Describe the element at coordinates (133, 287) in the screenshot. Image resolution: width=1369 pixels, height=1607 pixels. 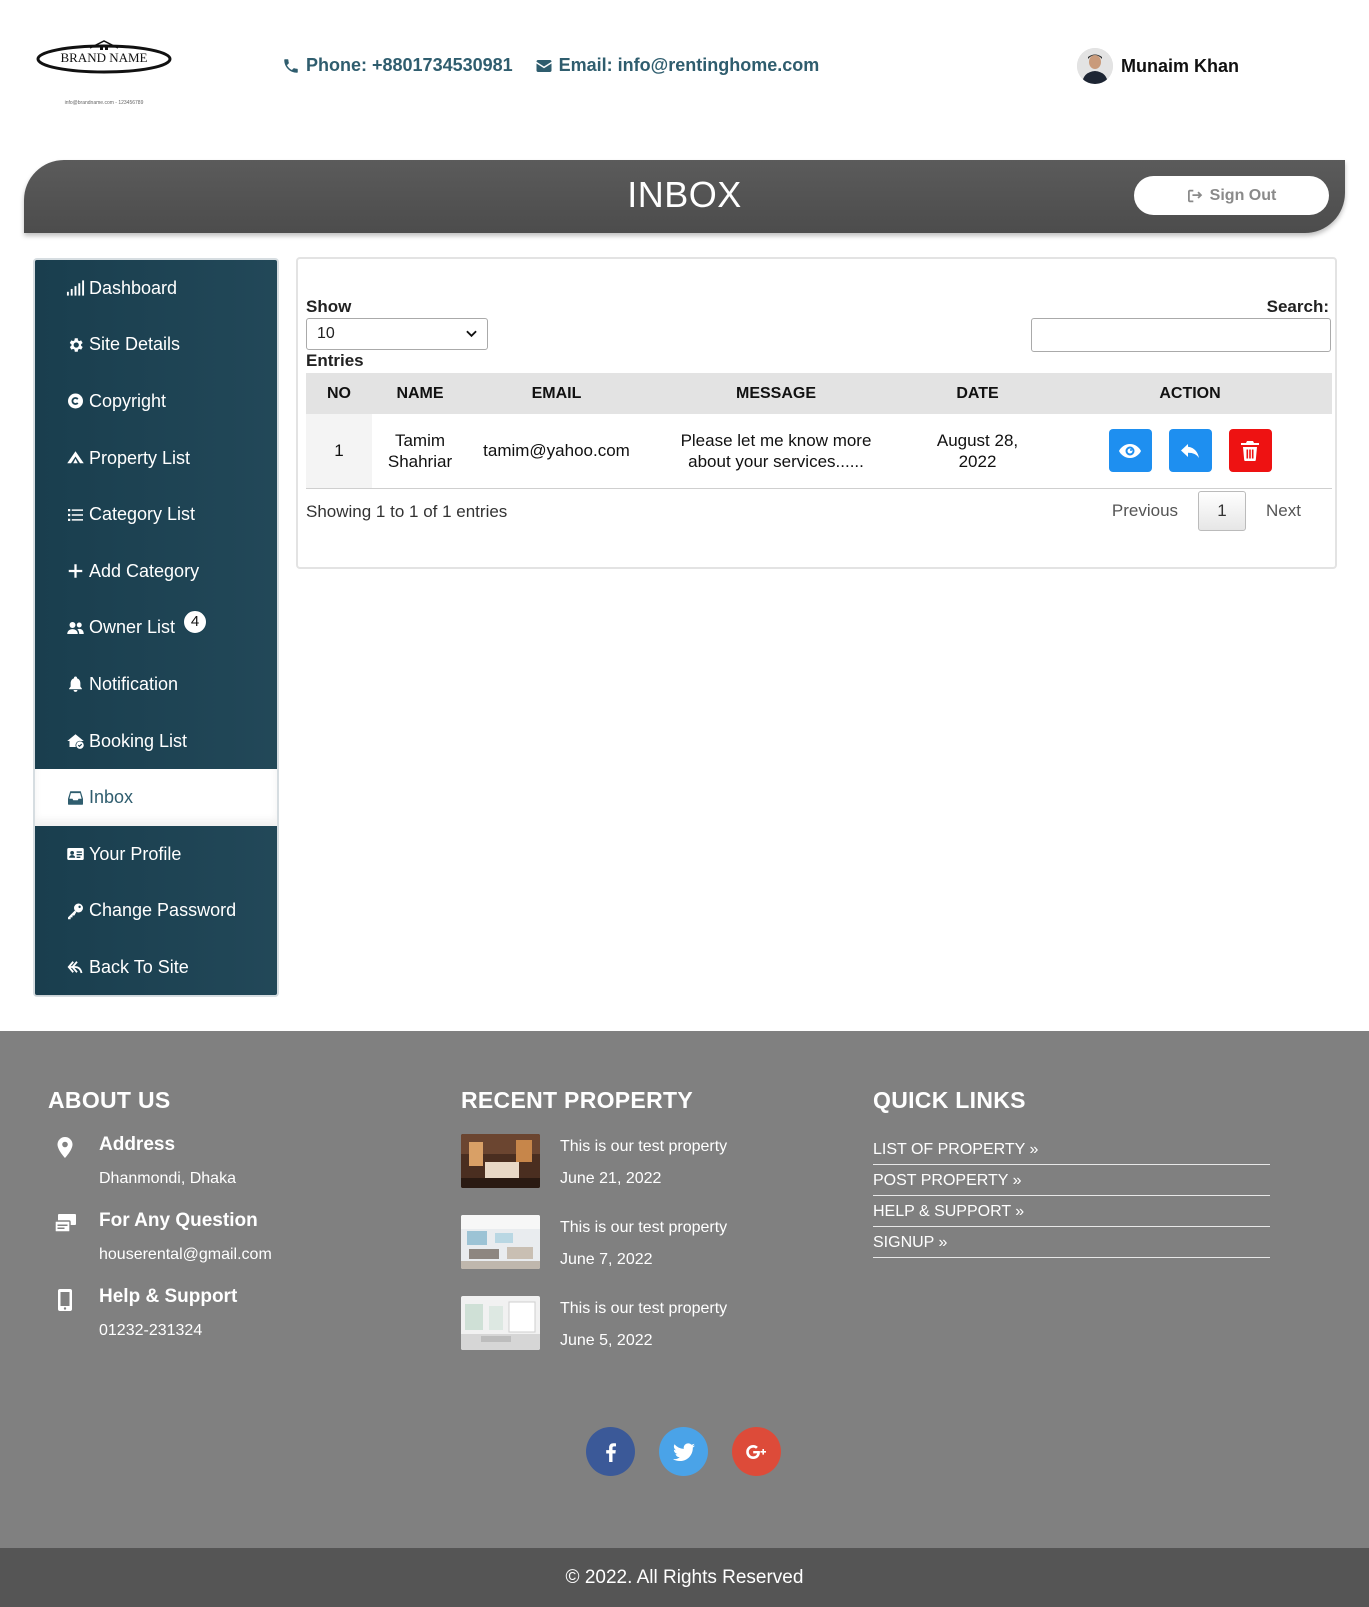
I see `sidebar-item-label: Dashboard` at that location.